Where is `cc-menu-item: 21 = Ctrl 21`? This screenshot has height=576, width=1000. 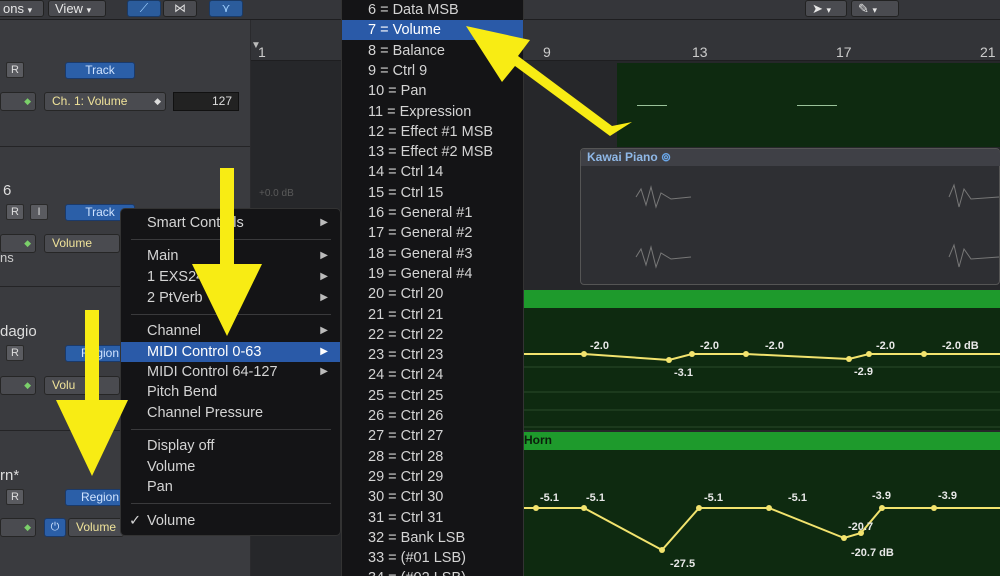 cc-menu-item: 21 = Ctrl 21 is located at coordinates (432, 315).